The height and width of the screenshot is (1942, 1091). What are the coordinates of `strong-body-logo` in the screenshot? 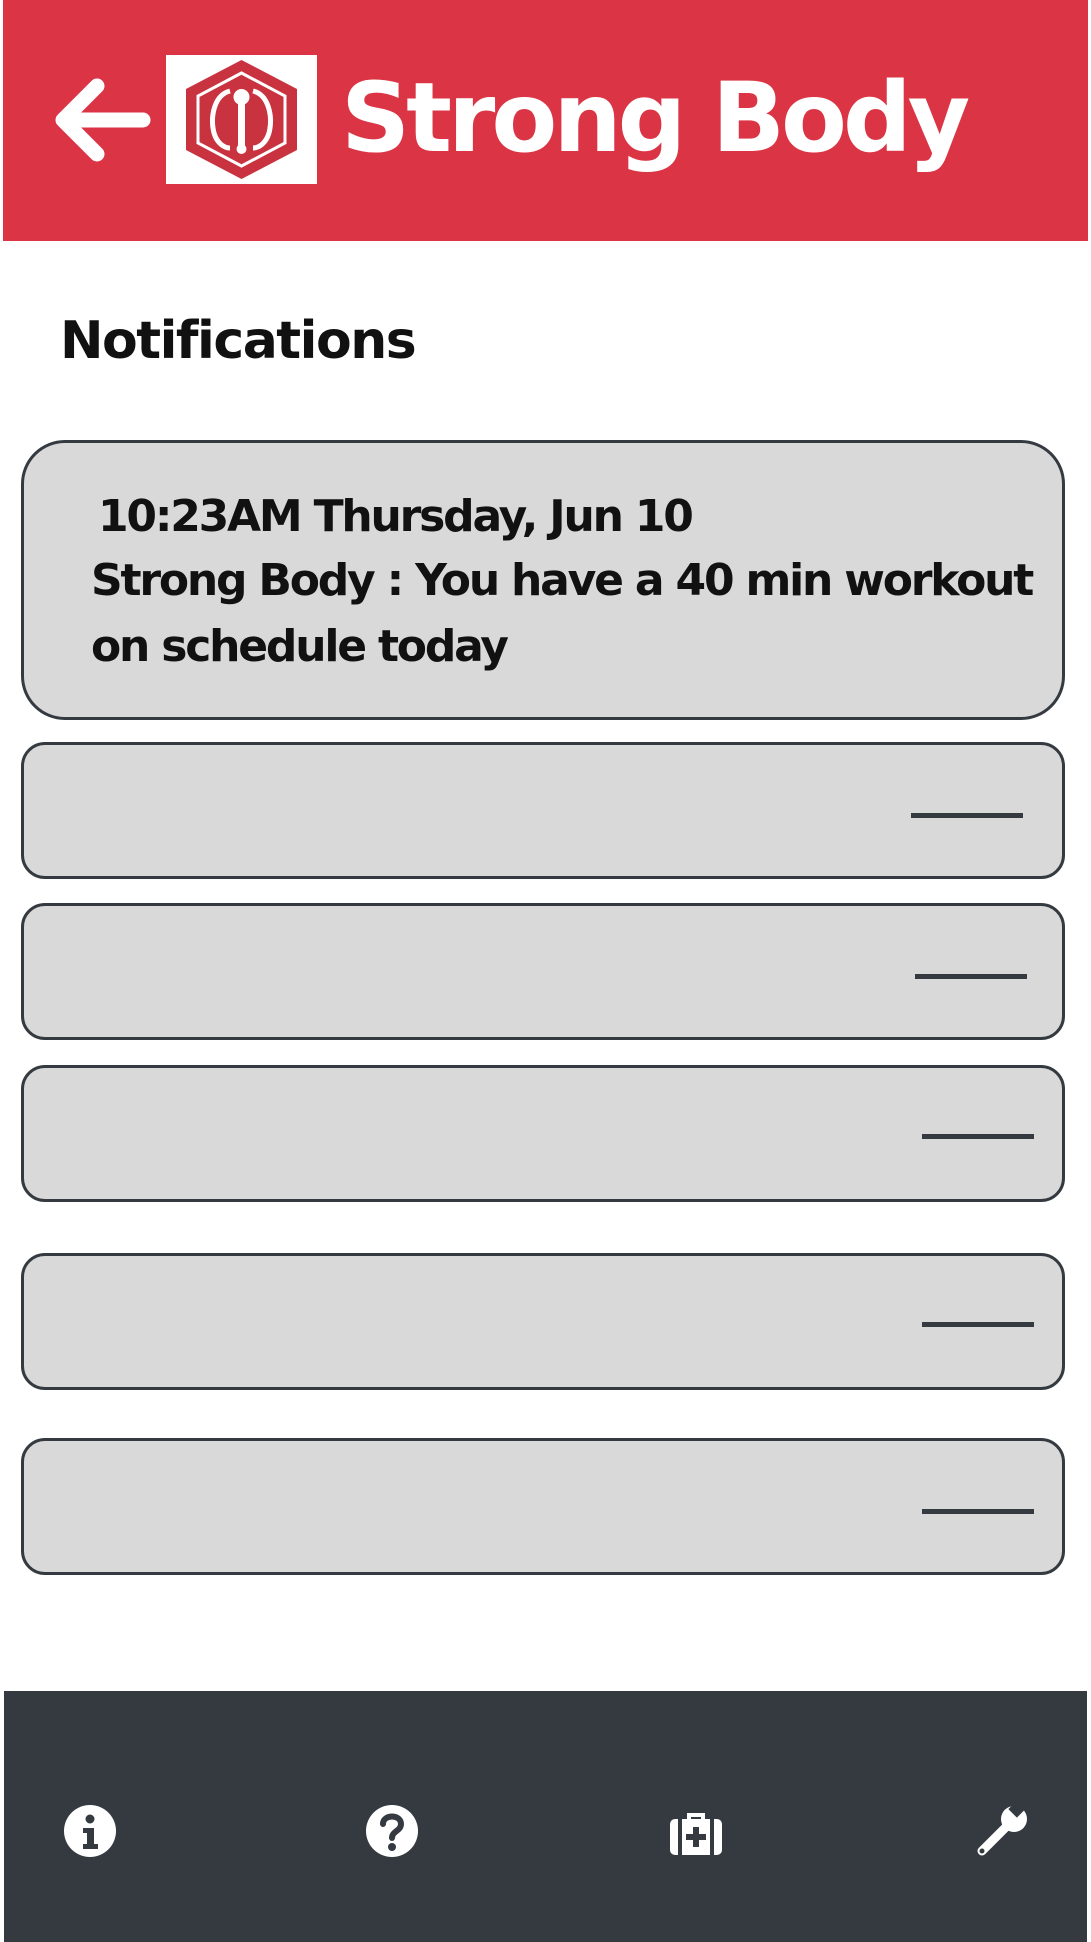 It's located at (241, 119).